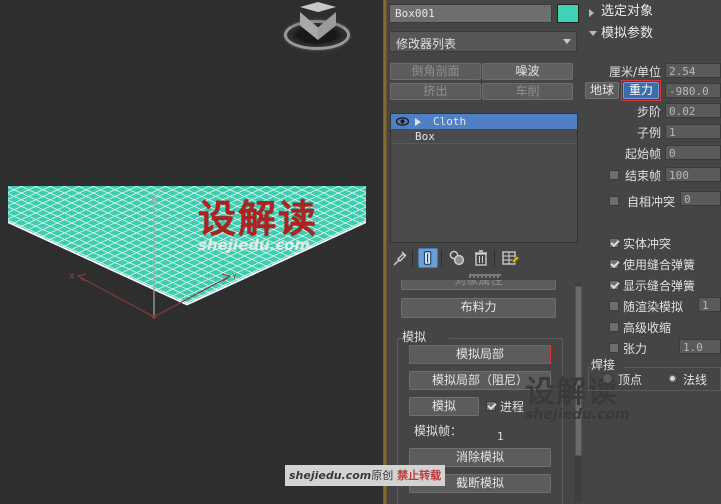  What do you see at coordinates (426, 44) in the screenshot?
I see `modifier-list-label: 修改器列表` at bounding box center [426, 44].